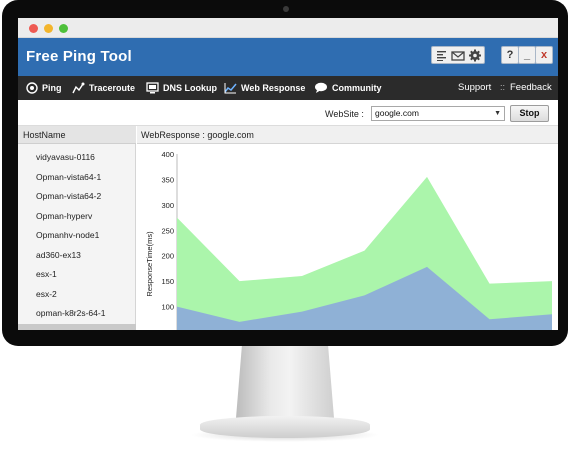 Image resolution: width=570 pixels, height=455 pixels. Describe the element at coordinates (357, 88) in the screenshot. I see `toolbar-community-label: Community` at that location.